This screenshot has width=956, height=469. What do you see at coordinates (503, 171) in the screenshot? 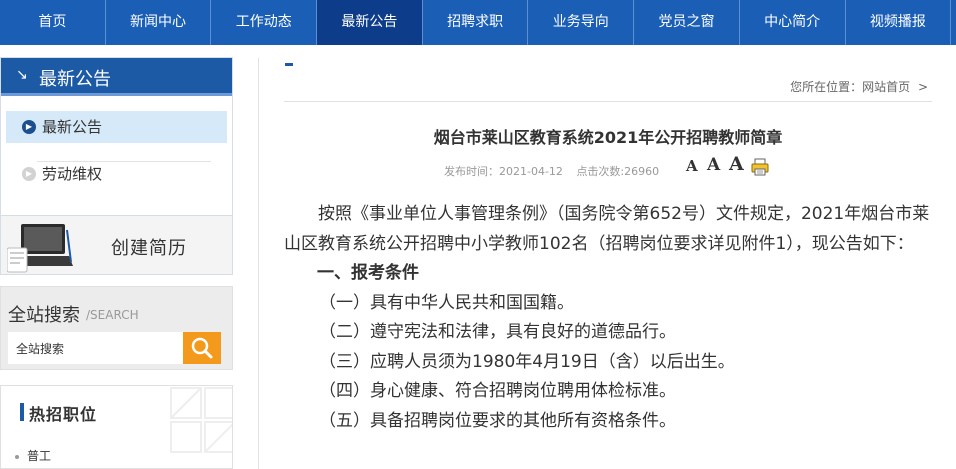
I see `publish-time: 发布时间：2021-04-12` at bounding box center [503, 171].